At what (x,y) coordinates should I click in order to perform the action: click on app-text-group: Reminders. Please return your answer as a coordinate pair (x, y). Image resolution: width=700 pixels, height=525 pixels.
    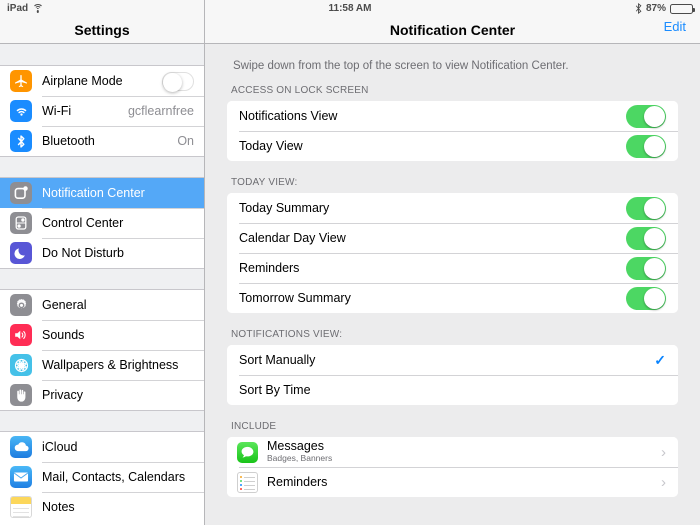
    Looking at the image, I should click on (297, 481).